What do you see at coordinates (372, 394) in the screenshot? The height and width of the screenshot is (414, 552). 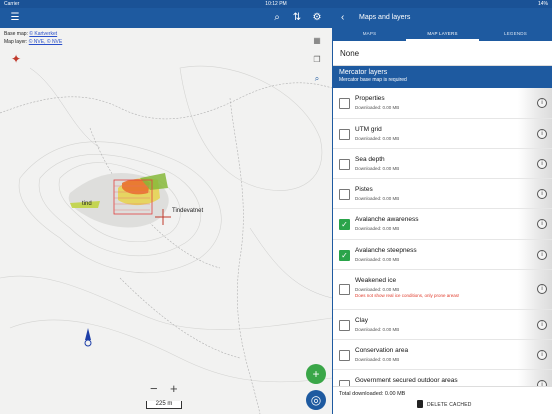 I see `total-downloaded: Total downloaded: 0.00 MB` at bounding box center [372, 394].